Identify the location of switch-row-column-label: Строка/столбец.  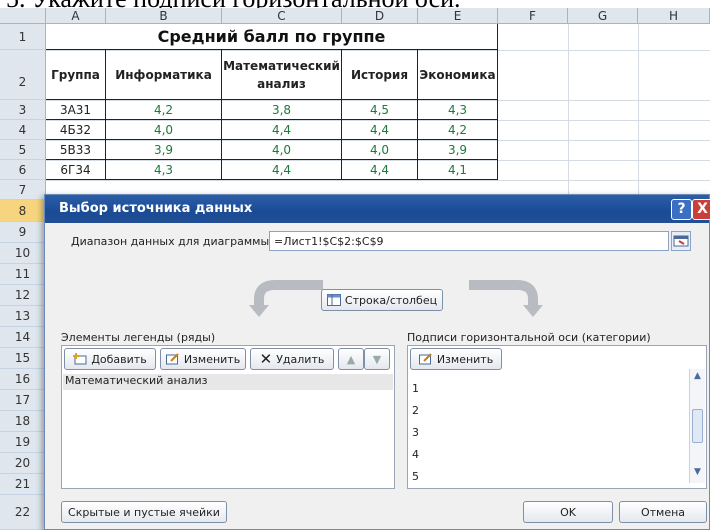
(391, 300).